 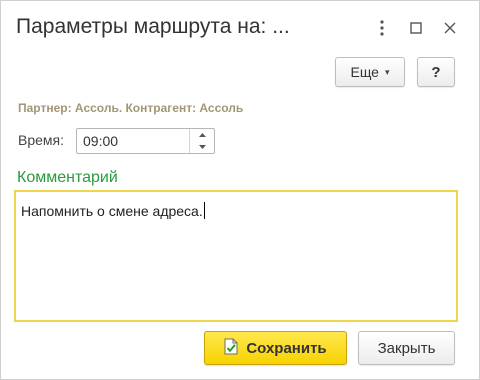 What do you see at coordinates (387, 71) in the screenshot?
I see `chevron-down-icon: ▾` at bounding box center [387, 71].